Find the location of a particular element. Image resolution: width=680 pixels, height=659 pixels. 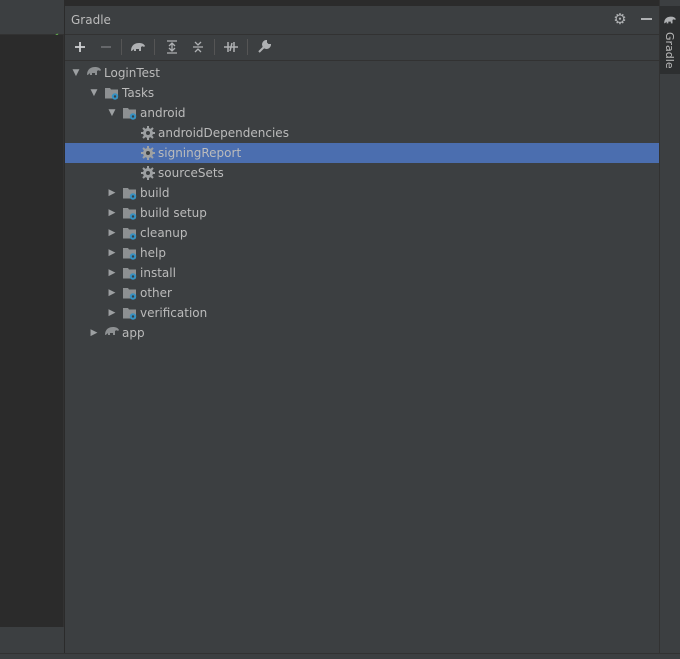

tree-node-label: sourceSets is located at coordinates (191, 173).